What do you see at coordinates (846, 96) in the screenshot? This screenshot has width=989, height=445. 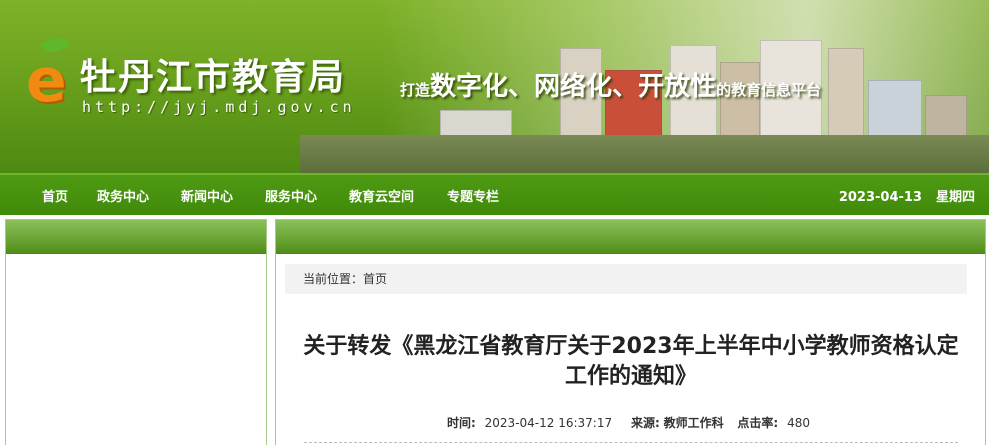 I see `banner-building` at bounding box center [846, 96].